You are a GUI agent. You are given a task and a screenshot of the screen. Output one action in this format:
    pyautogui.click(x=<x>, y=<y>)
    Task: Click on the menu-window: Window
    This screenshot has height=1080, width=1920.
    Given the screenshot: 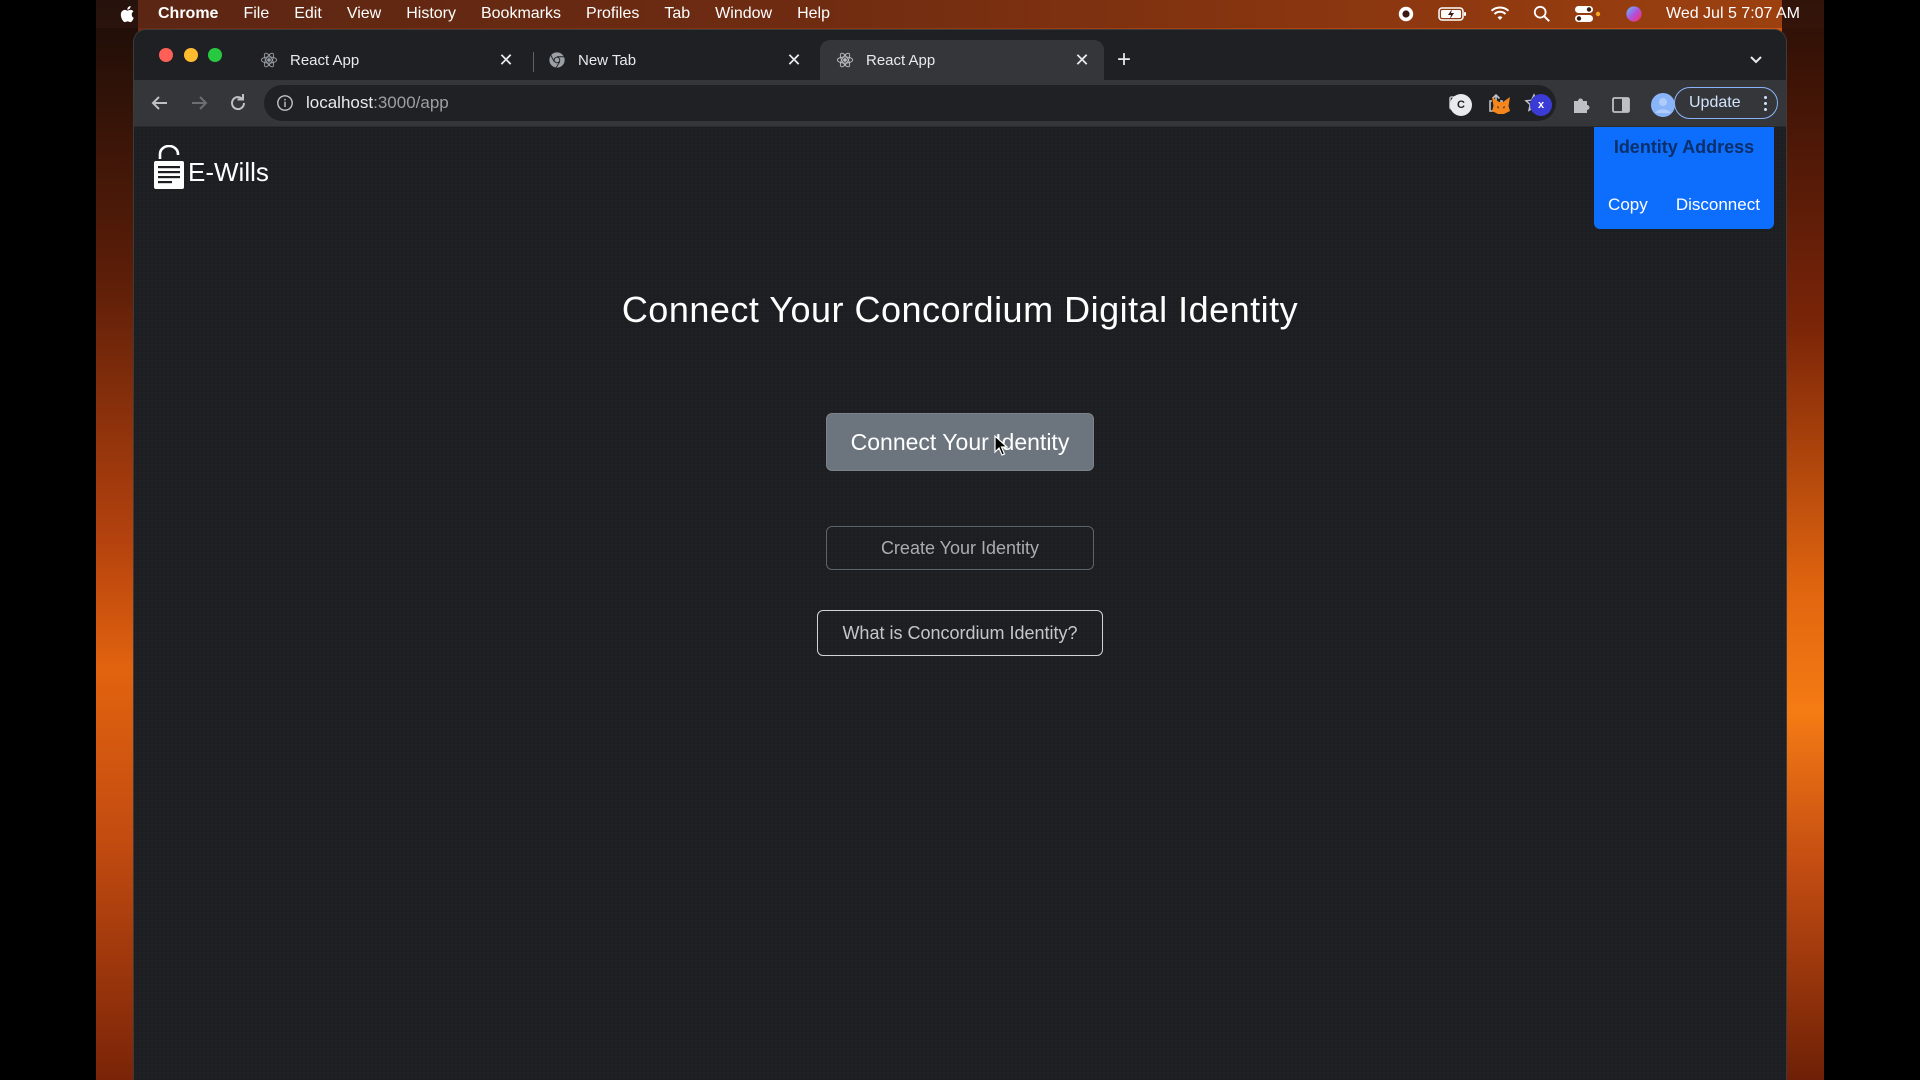 What is the action you would take?
    pyautogui.click(x=743, y=14)
    